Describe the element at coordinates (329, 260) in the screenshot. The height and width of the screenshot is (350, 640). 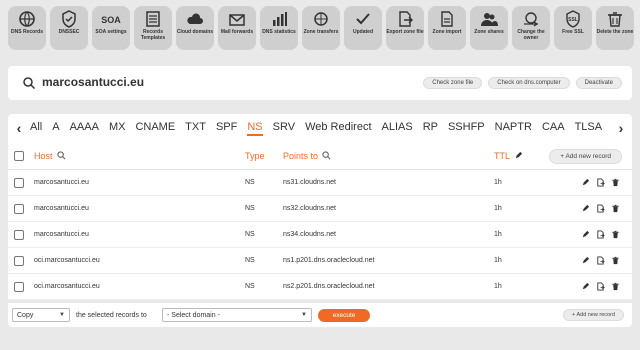
I see `record-points-to: ns1.p201.dns.oraclecloud.net` at that location.